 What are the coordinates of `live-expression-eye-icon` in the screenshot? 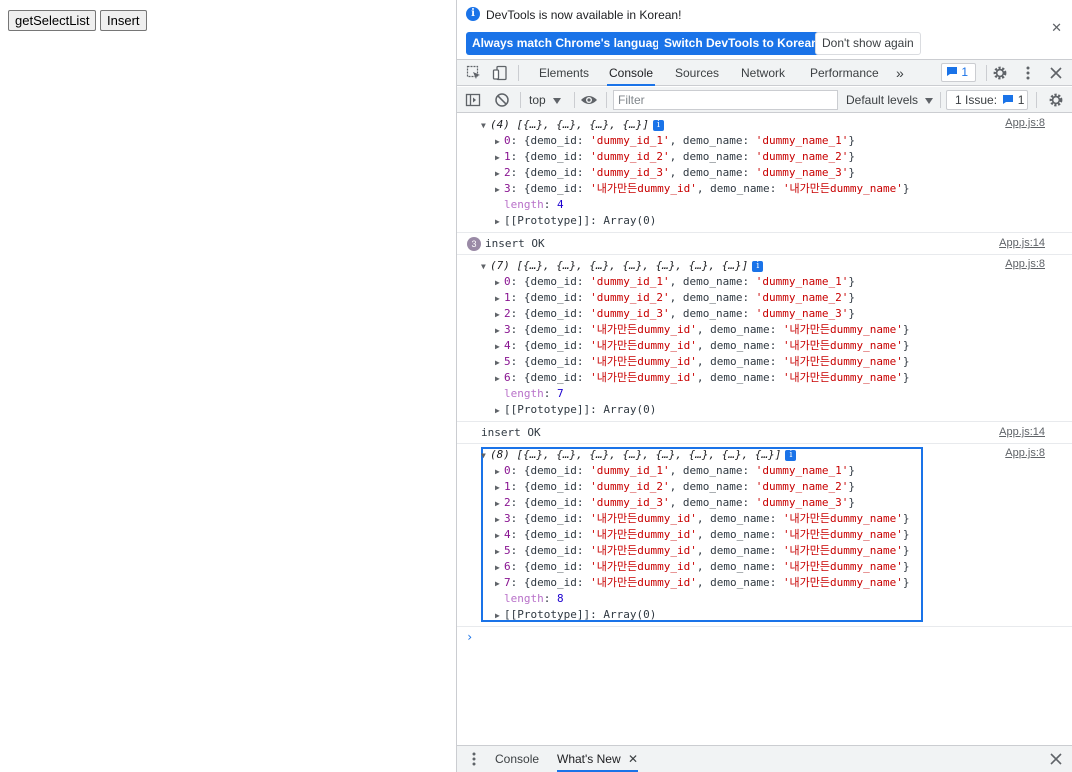 It's located at (588, 100).